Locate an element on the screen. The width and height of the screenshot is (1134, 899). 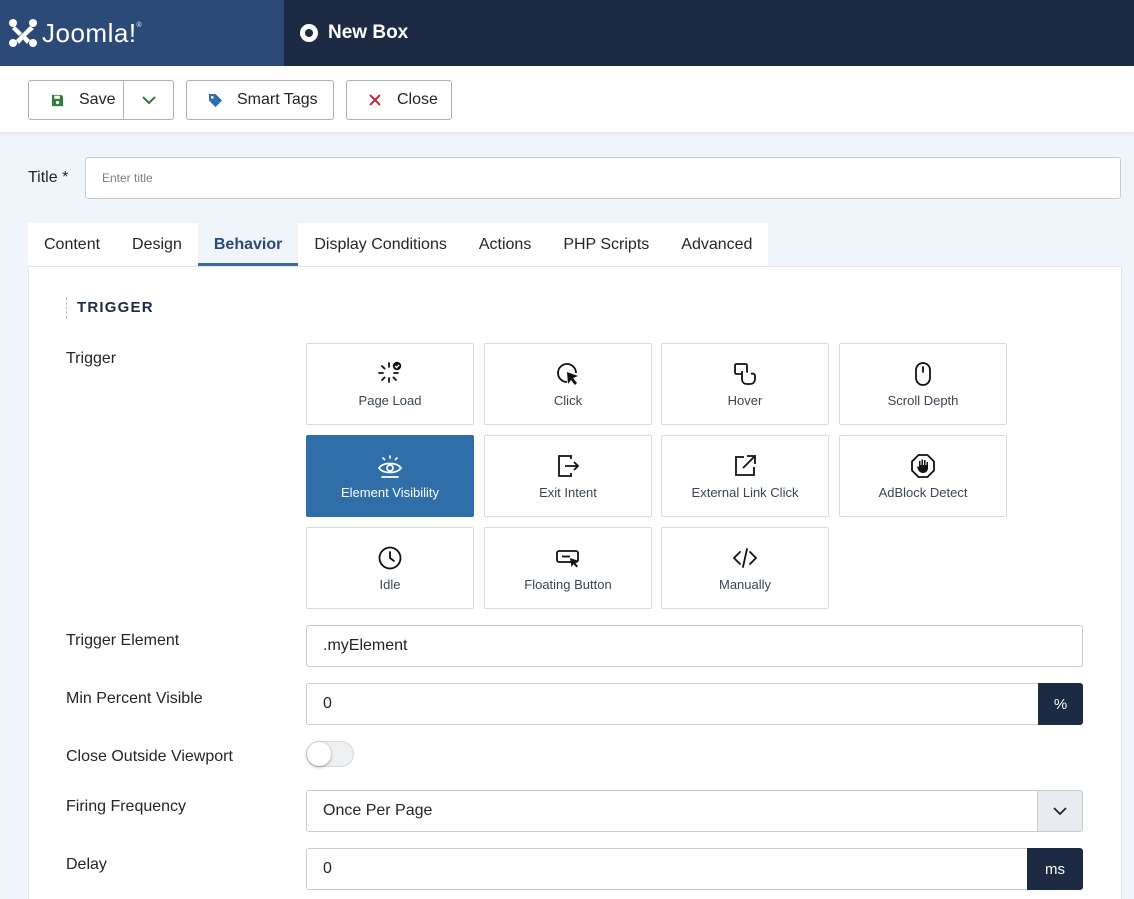
trigger-label-text: Exit Intent is located at coordinates (568, 492).